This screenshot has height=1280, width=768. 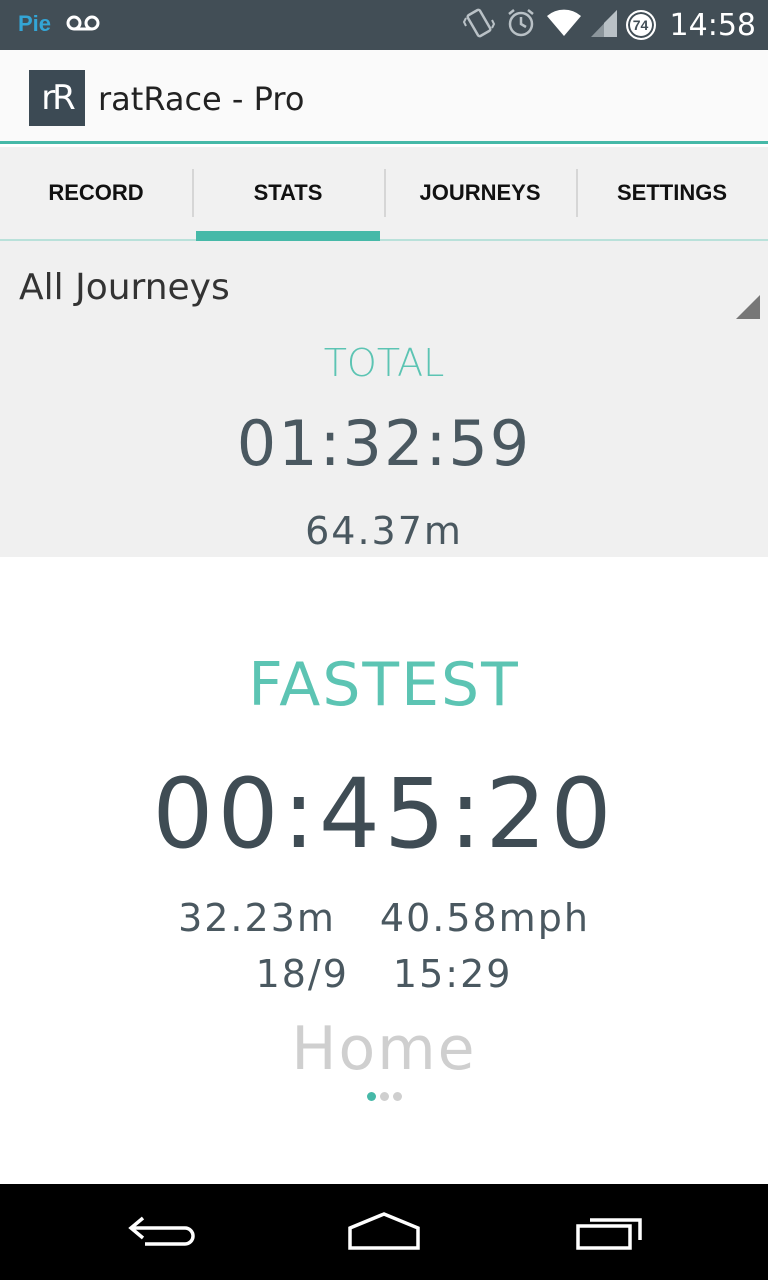 What do you see at coordinates (604, 25) in the screenshot?
I see `signal-icon` at bounding box center [604, 25].